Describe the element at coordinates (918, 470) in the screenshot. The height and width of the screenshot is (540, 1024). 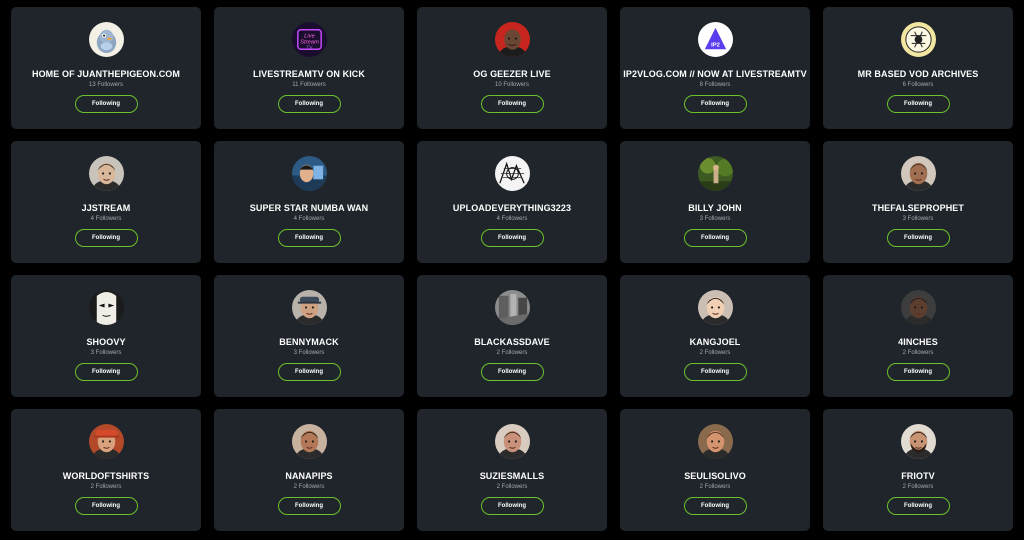
I see `channel-card: FRIOTV 2 Followers Following` at that location.